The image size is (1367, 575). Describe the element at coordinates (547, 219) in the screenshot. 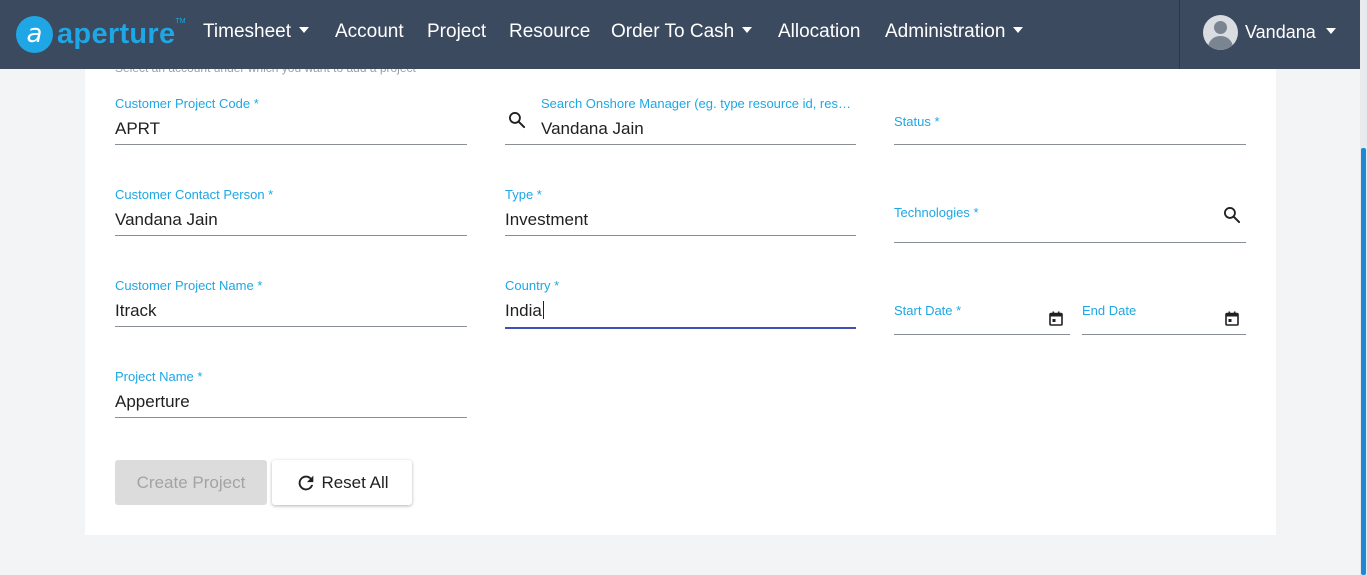

I see `type-value: Investment` at that location.